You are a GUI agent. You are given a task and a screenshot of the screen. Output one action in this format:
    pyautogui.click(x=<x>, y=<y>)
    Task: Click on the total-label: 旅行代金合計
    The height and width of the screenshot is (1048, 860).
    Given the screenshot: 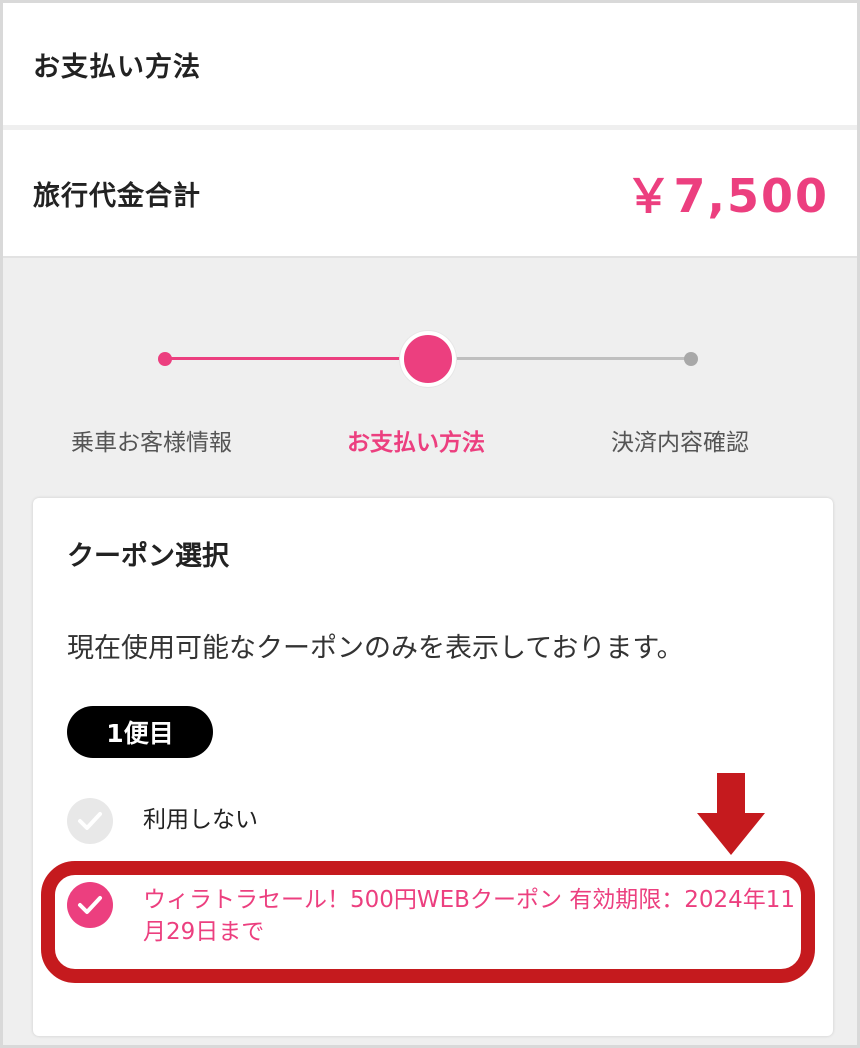 What is the action you would take?
    pyautogui.click(x=117, y=196)
    